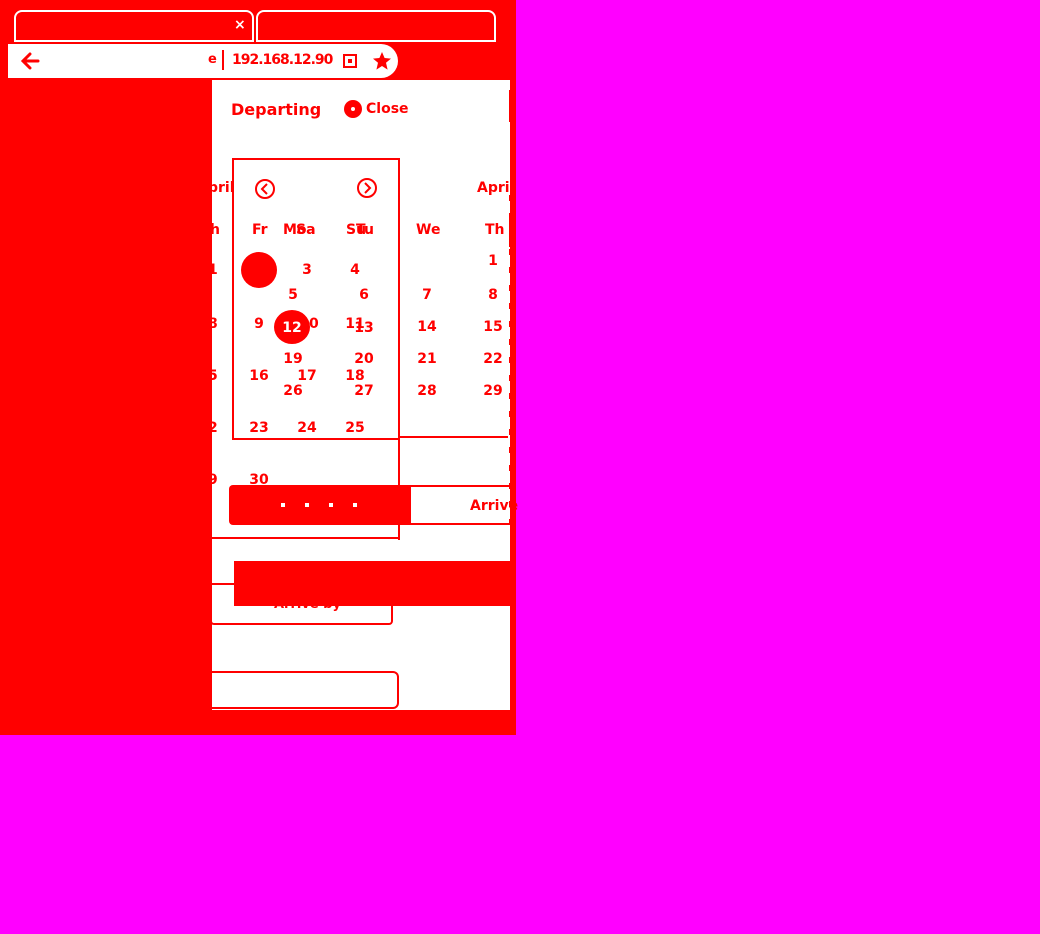  Describe the element at coordinates (265, 189) in the screenshot. I see `prev-month-icon` at that location.